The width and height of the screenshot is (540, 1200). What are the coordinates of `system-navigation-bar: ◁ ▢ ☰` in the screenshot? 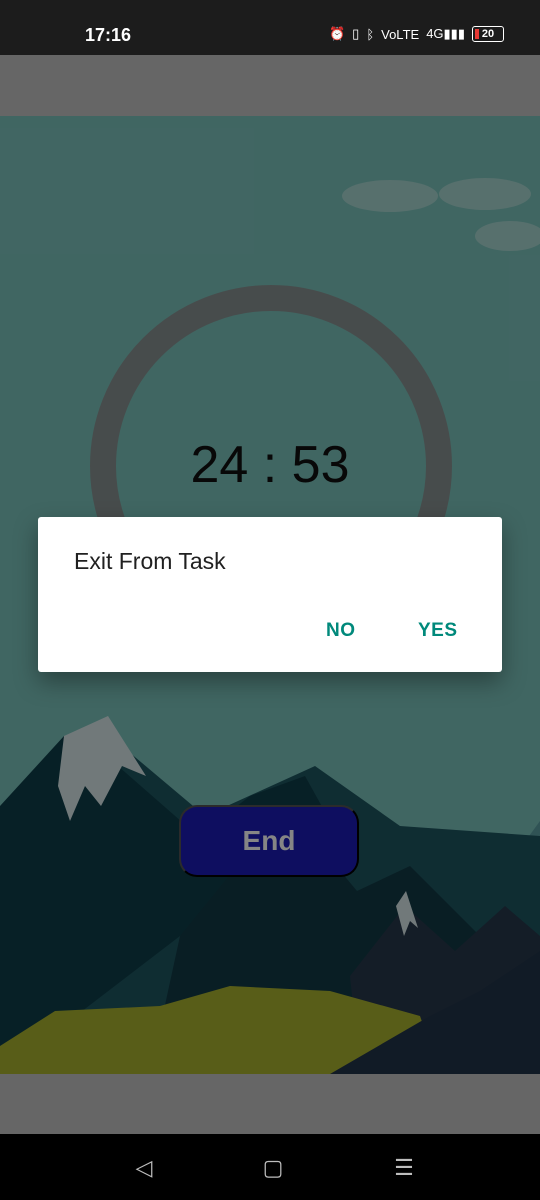 It's located at (270, 1167).